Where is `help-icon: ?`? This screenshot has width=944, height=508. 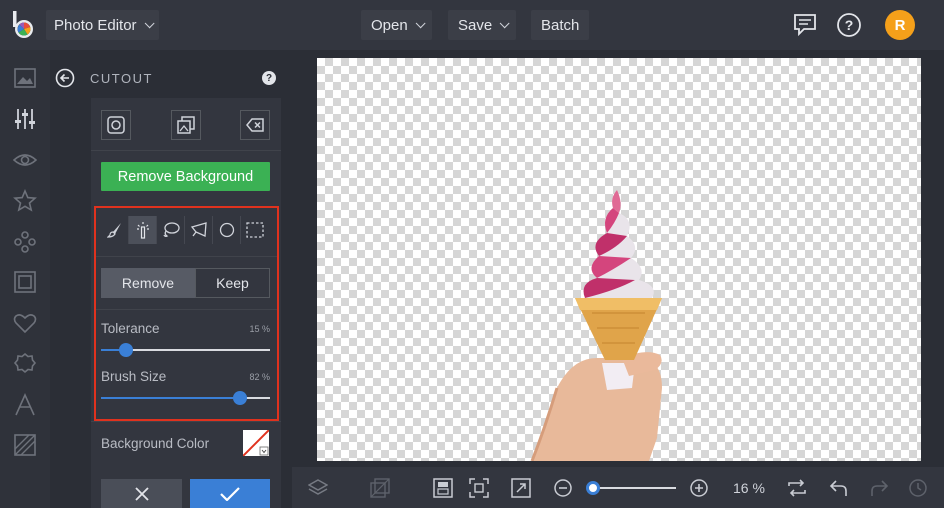
help-icon: ? is located at coordinates (849, 25).